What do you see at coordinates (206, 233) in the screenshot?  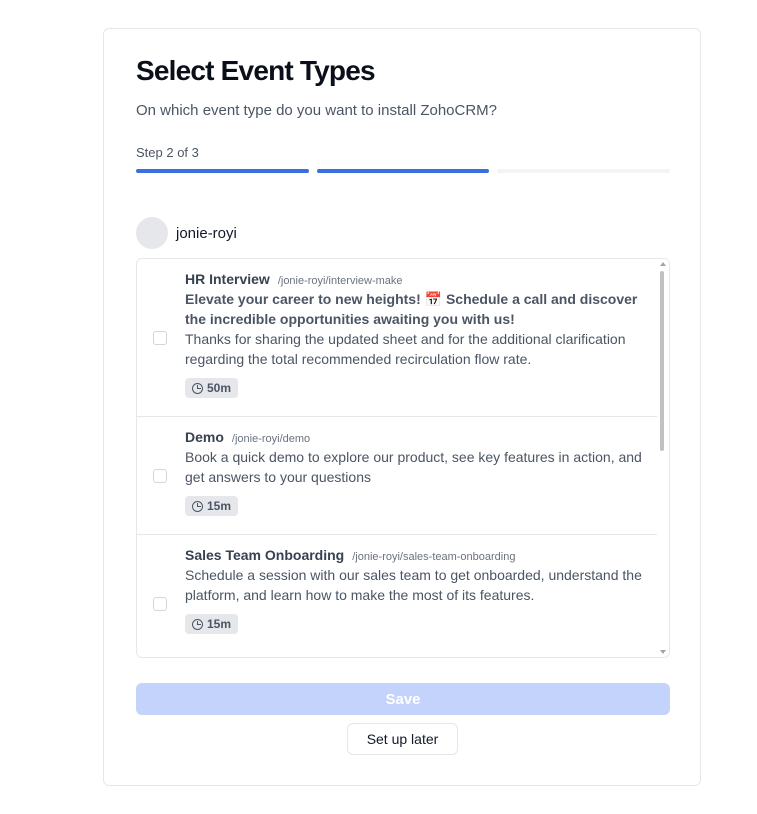 I see `username: jonie-royi` at bounding box center [206, 233].